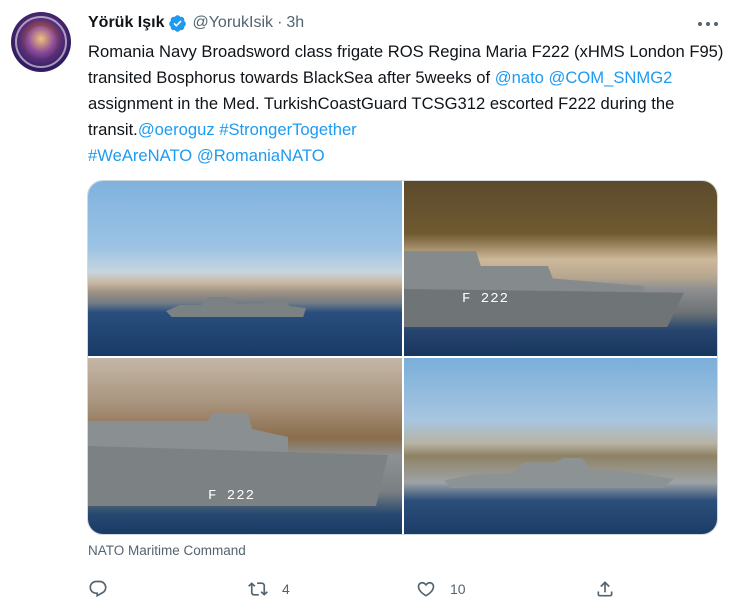  I want to click on handle: @YorukIsik, so click(232, 23).